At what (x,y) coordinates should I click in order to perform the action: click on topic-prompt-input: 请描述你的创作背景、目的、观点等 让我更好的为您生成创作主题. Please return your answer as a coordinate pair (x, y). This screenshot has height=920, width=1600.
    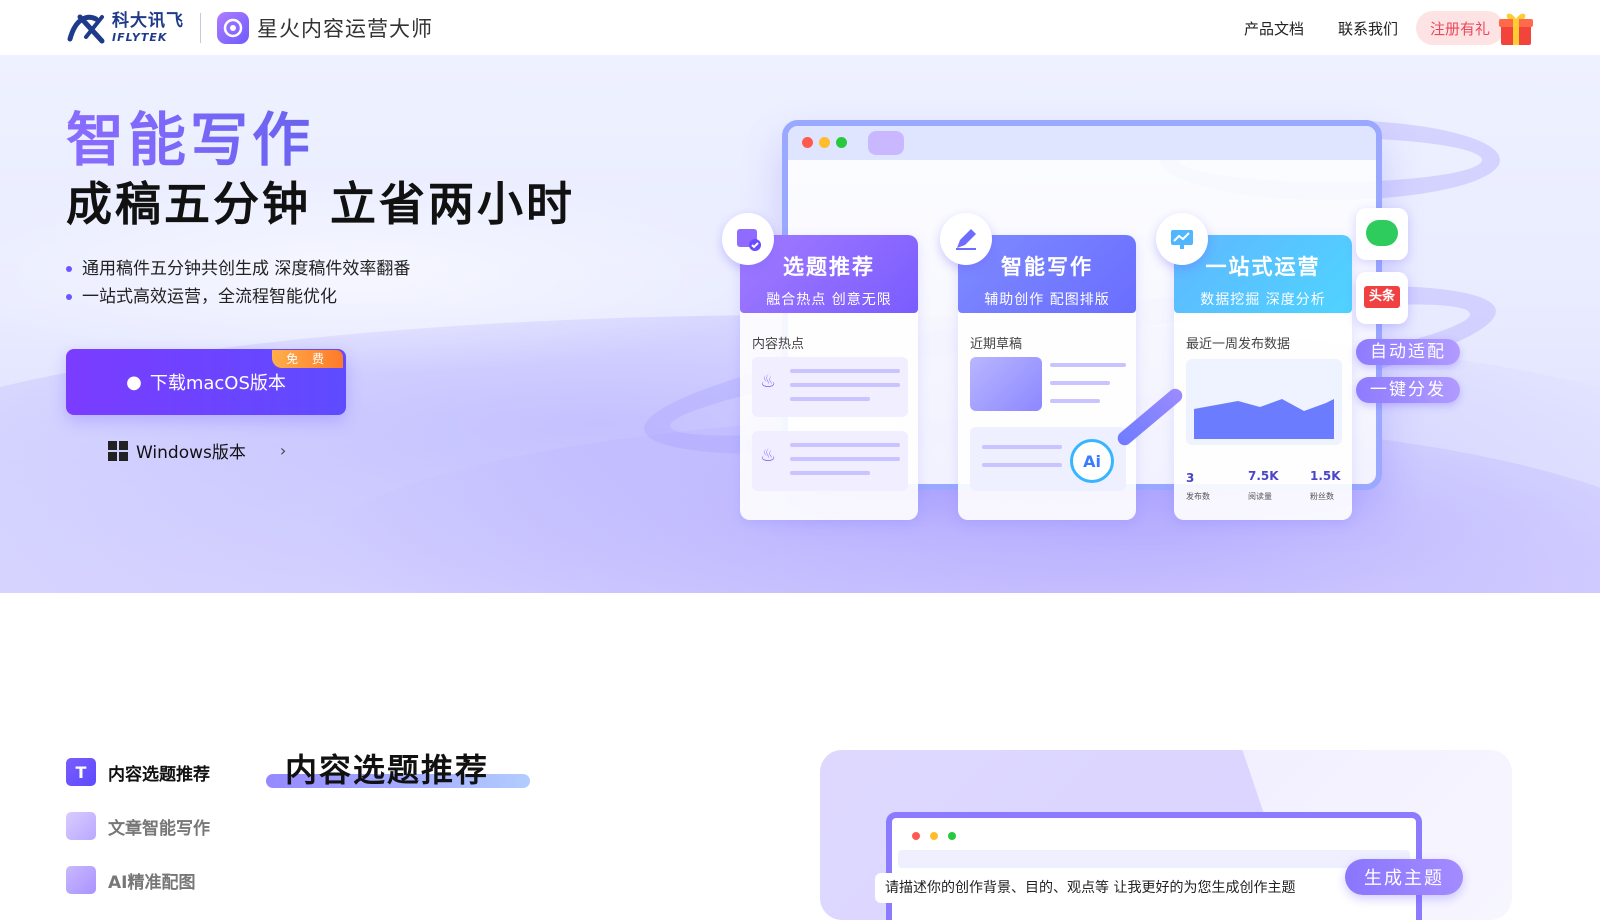
    Looking at the image, I should click on (1110, 888).